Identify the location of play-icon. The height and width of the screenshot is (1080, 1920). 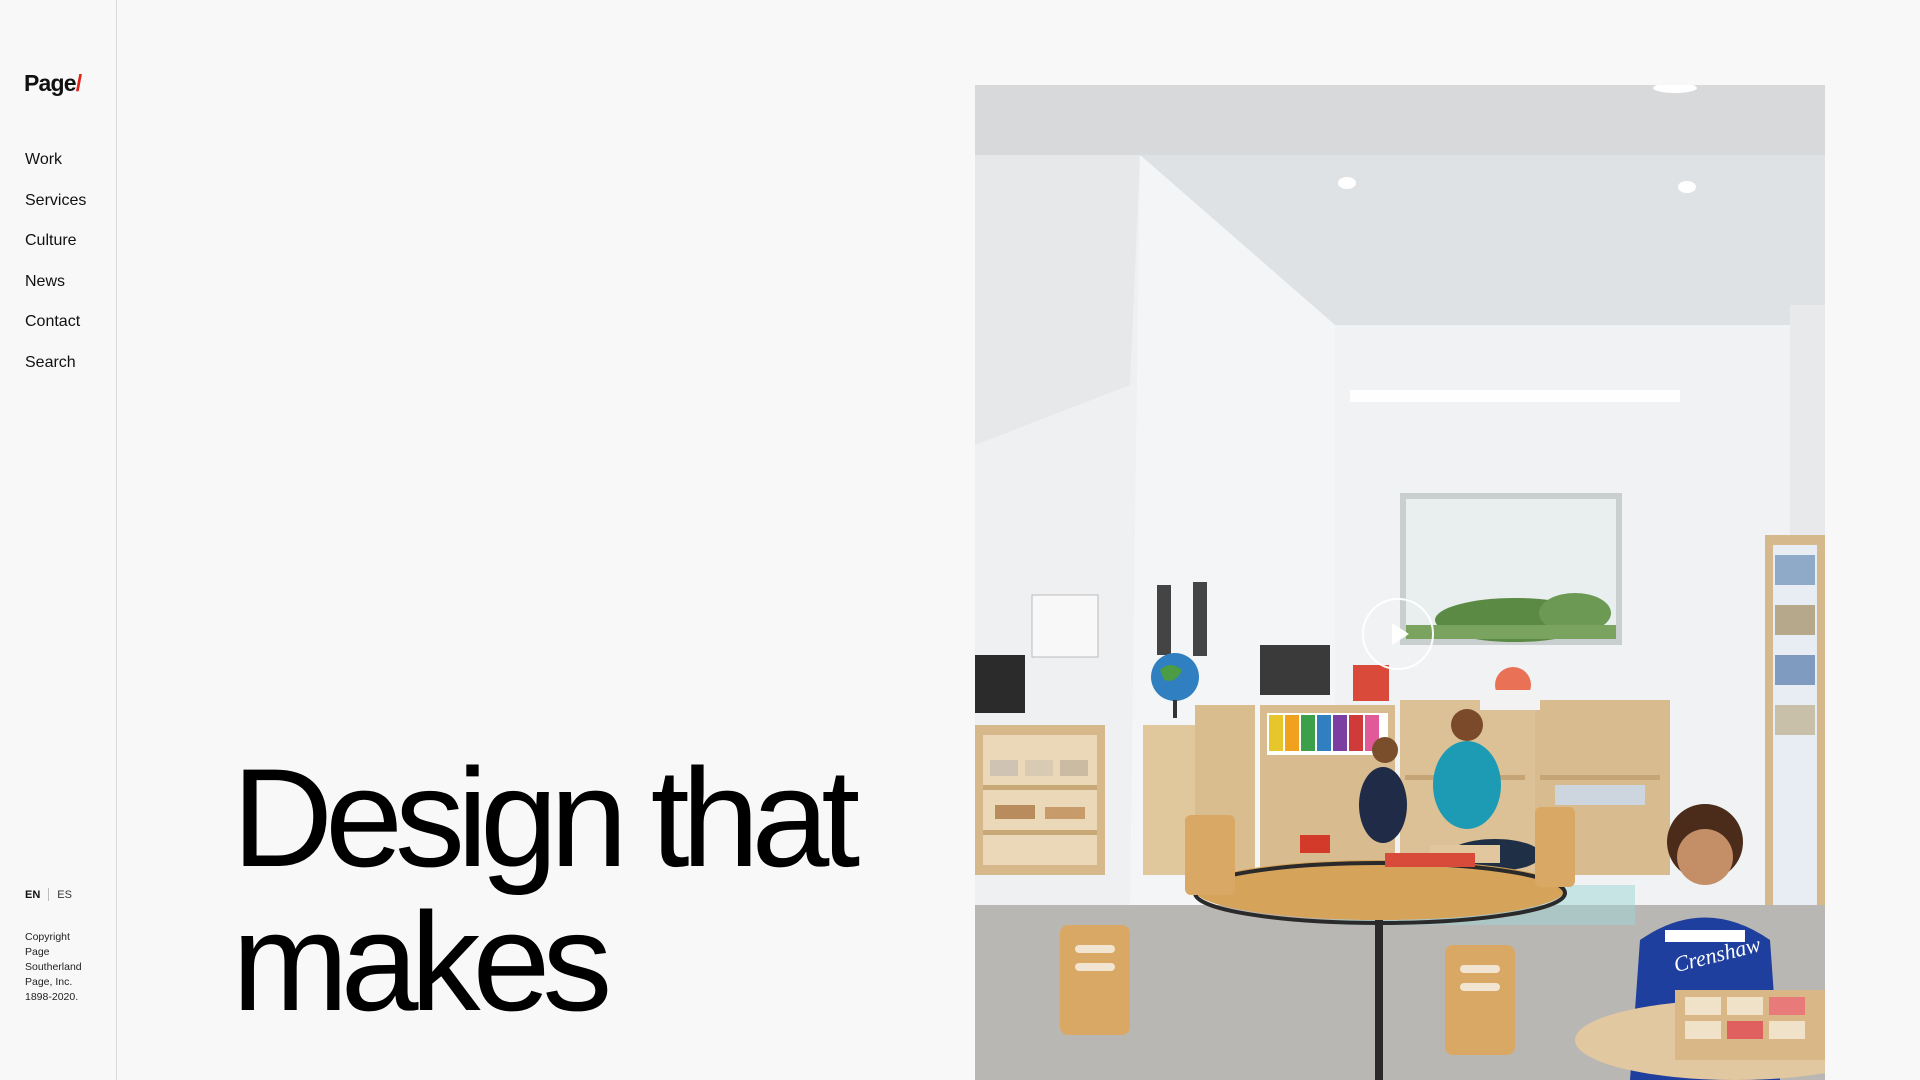
(1400, 634).